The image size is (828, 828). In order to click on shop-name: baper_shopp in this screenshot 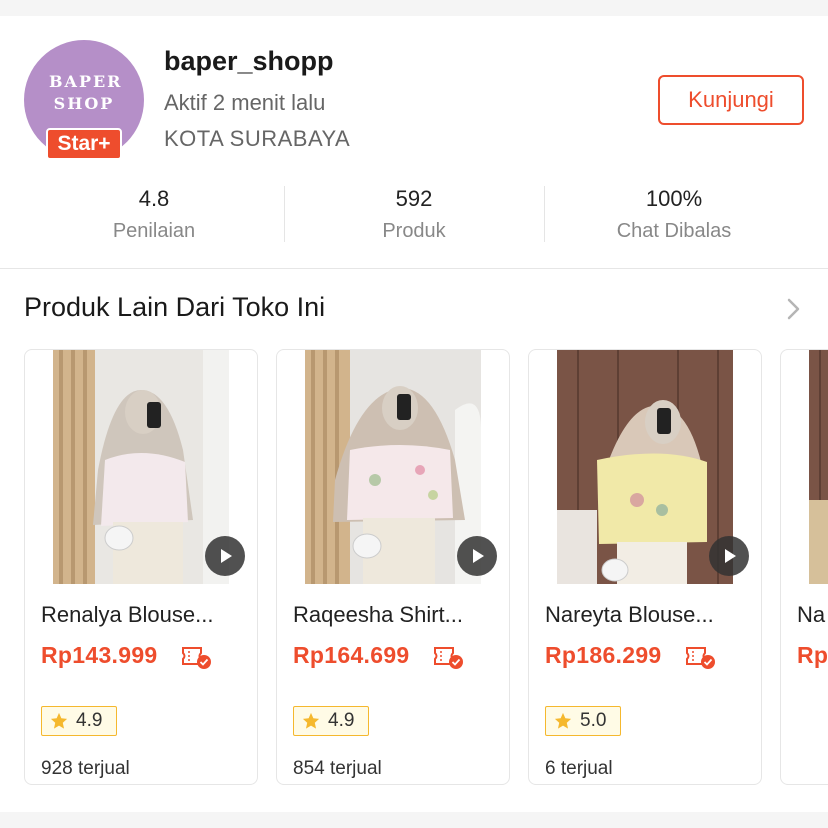, I will do `click(249, 61)`.